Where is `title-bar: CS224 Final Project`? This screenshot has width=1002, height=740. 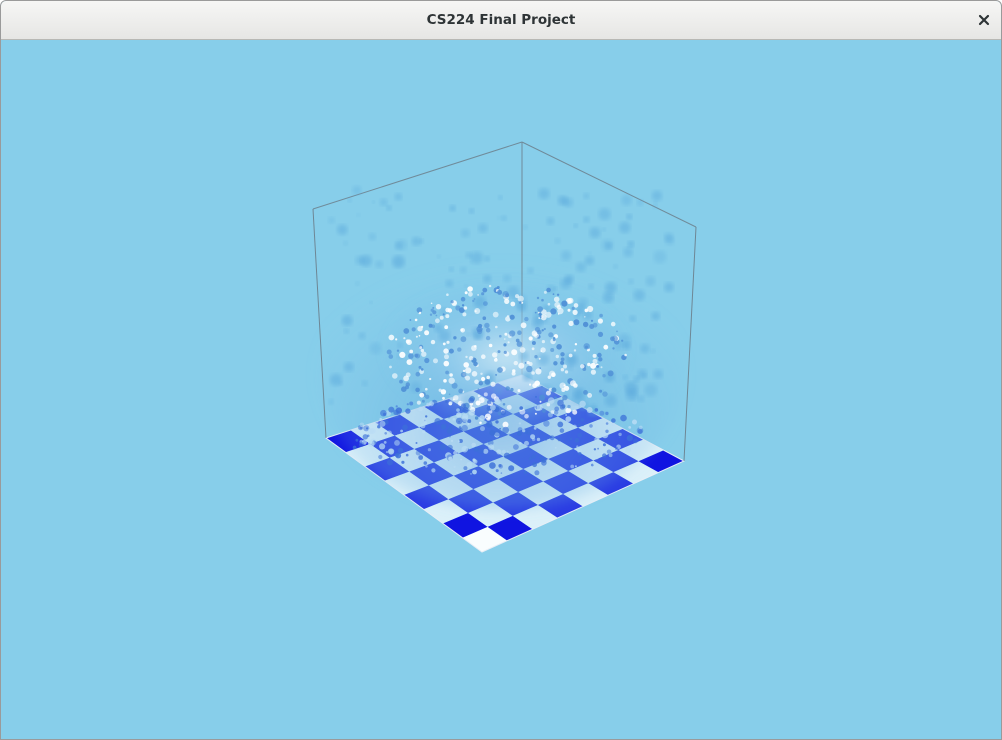
title-bar: CS224 Final Project is located at coordinates (501, 20).